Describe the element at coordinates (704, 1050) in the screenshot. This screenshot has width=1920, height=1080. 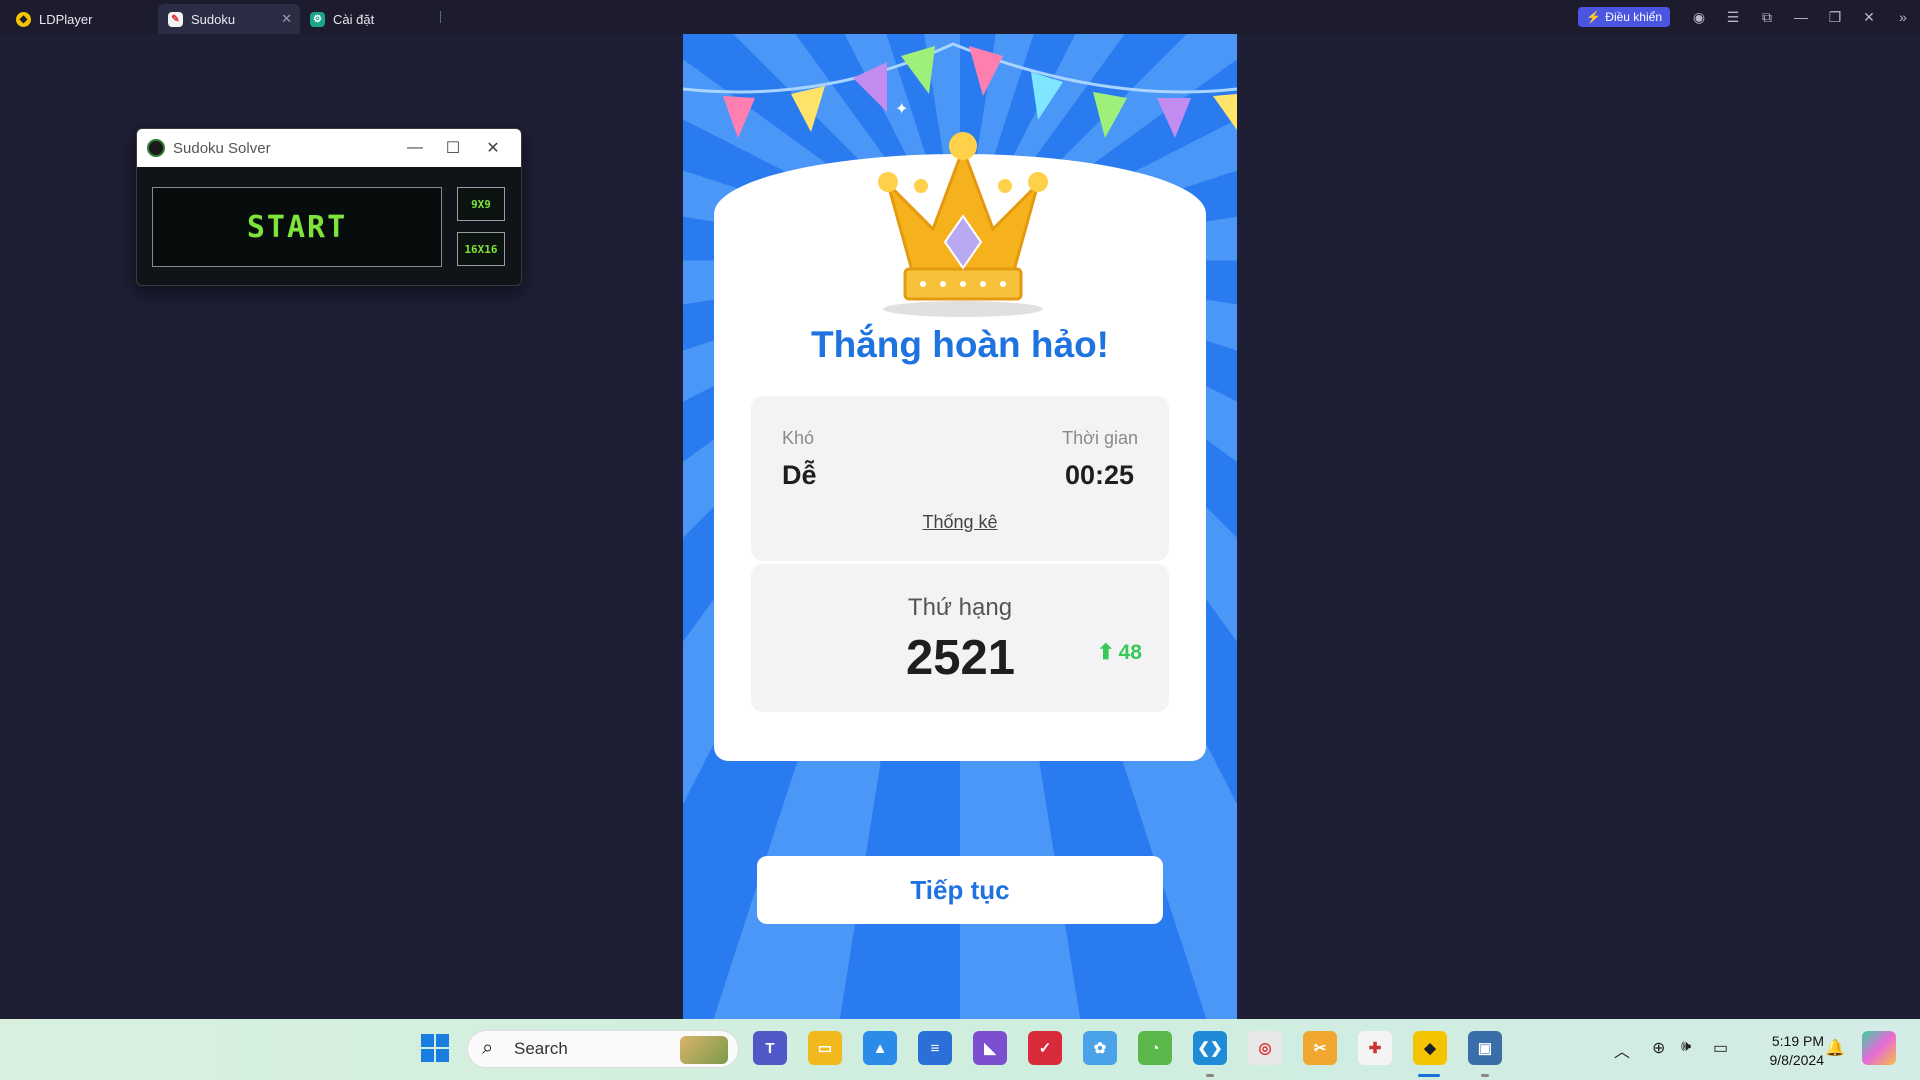
I see `search-highlight-image` at that location.